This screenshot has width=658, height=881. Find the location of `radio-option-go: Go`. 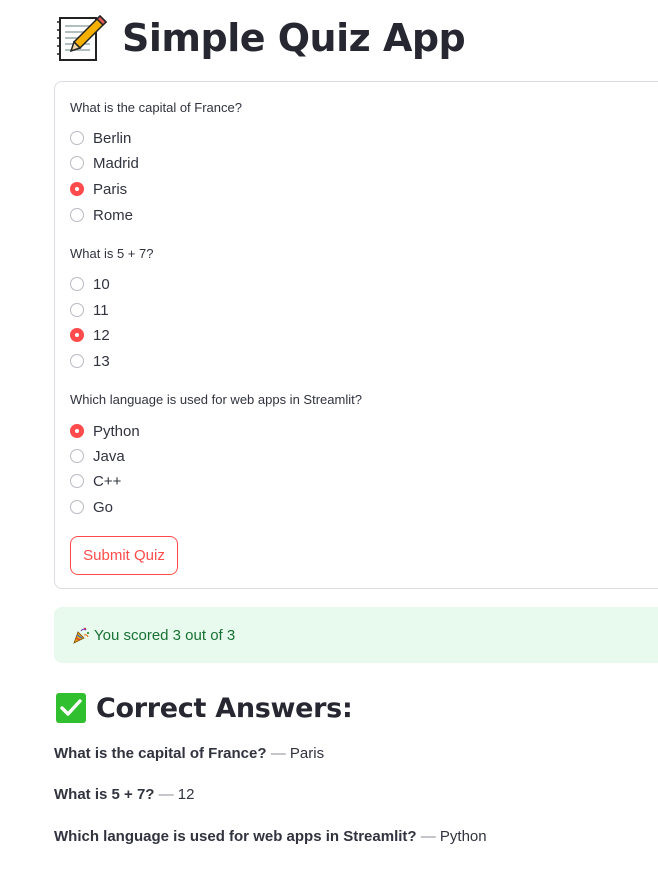

radio-option-go: Go is located at coordinates (91, 507).